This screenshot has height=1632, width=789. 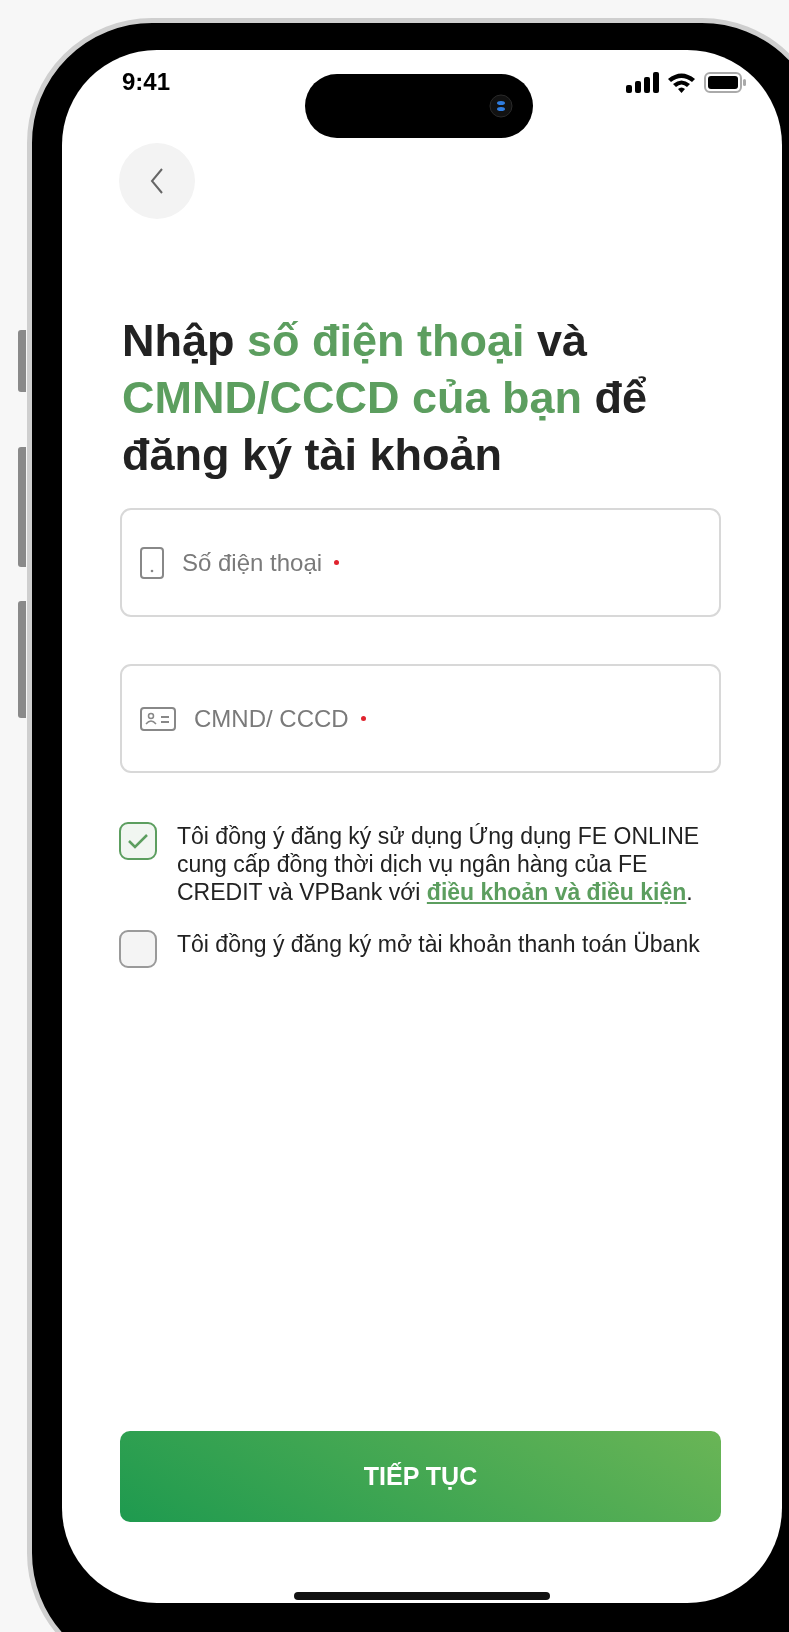 I want to click on status-time: 9:41, so click(x=146, y=82).